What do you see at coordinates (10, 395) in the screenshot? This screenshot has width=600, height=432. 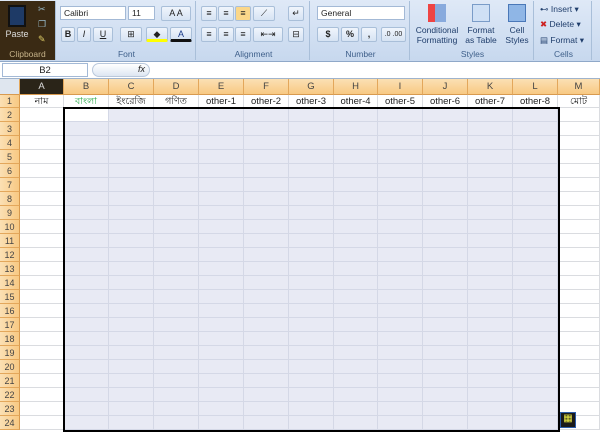 I see `row-header-22: 22` at bounding box center [10, 395].